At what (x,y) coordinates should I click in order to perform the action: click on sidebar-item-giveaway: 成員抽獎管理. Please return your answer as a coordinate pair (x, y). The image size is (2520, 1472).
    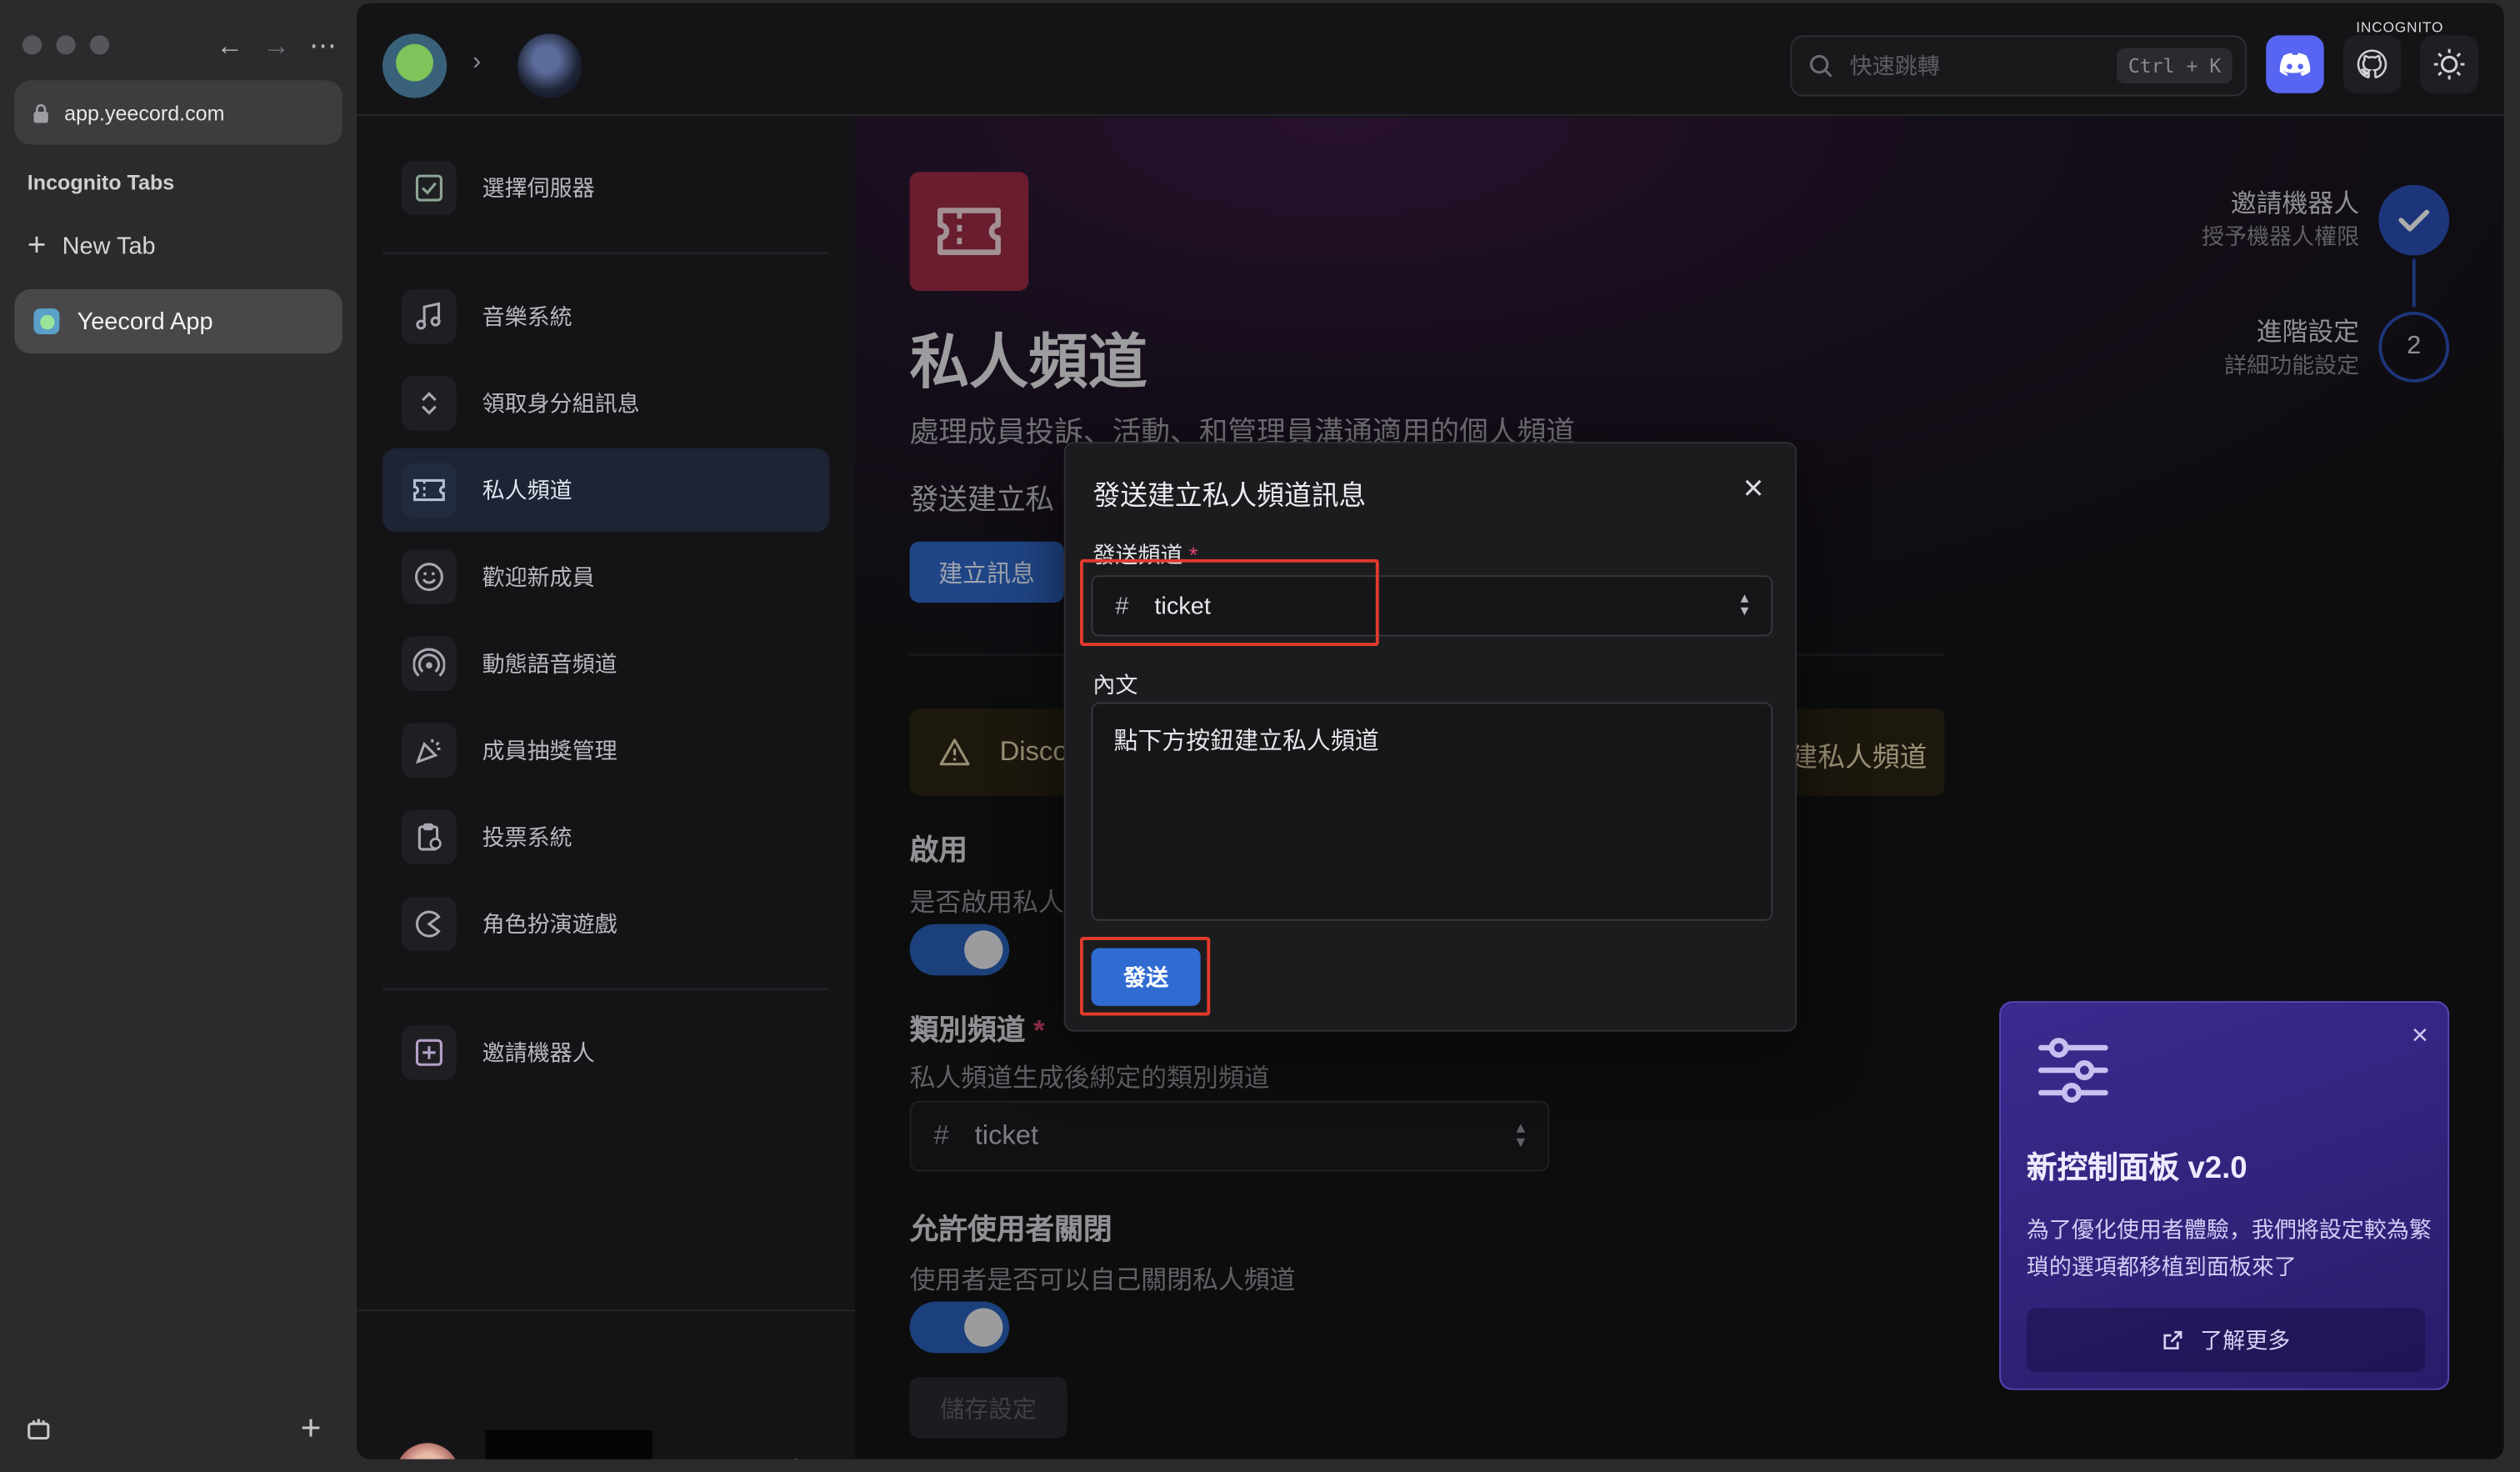
    Looking at the image, I should click on (605, 750).